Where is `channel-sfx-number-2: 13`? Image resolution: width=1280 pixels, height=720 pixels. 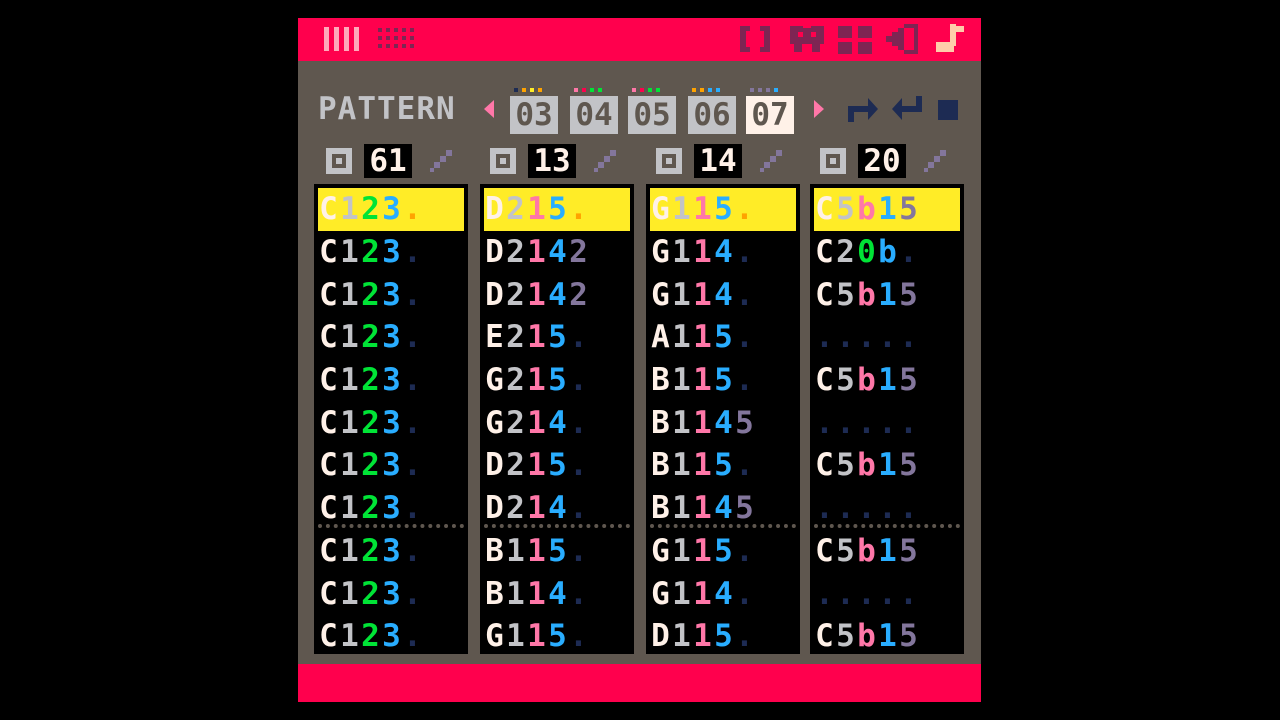
channel-sfx-number-2: 13 is located at coordinates (552, 161).